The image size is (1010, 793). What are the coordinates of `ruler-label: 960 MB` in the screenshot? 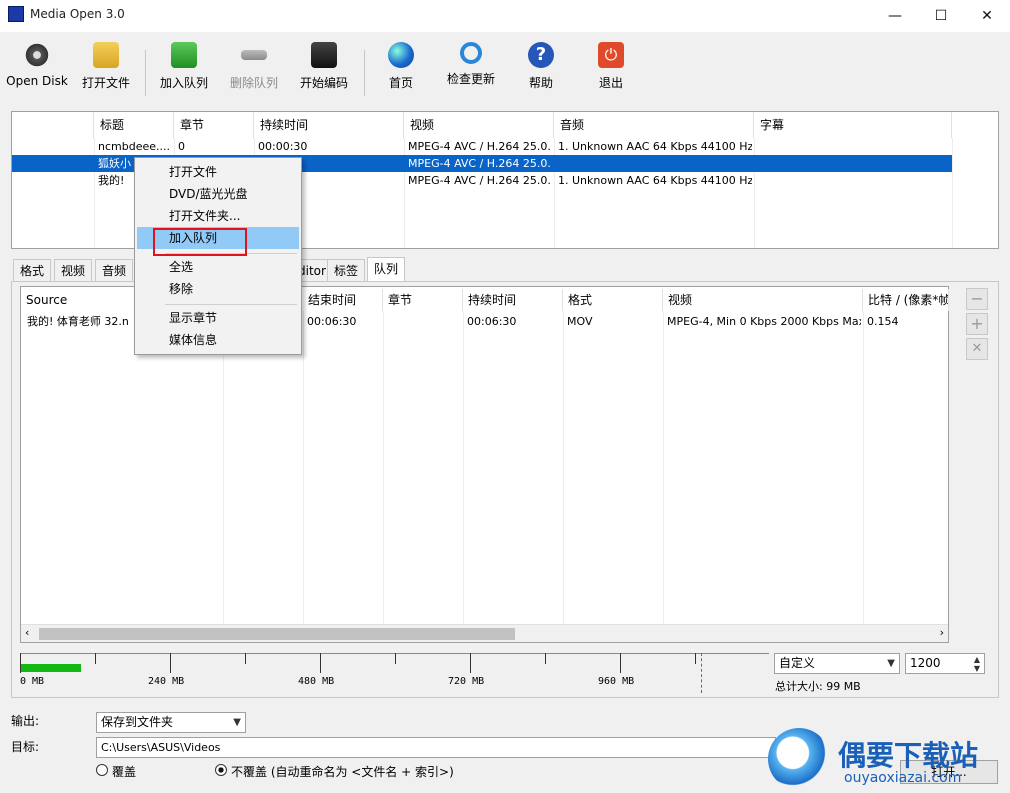 It's located at (616, 681).